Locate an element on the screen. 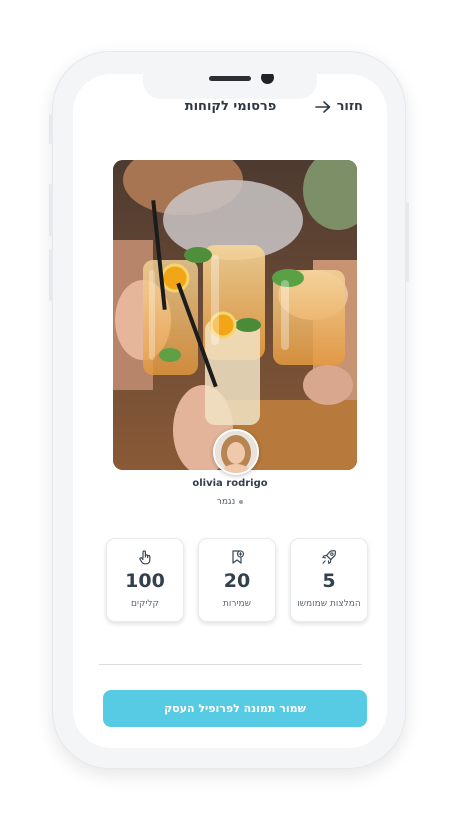  arrow-right-icon is located at coordinates (322, 106).